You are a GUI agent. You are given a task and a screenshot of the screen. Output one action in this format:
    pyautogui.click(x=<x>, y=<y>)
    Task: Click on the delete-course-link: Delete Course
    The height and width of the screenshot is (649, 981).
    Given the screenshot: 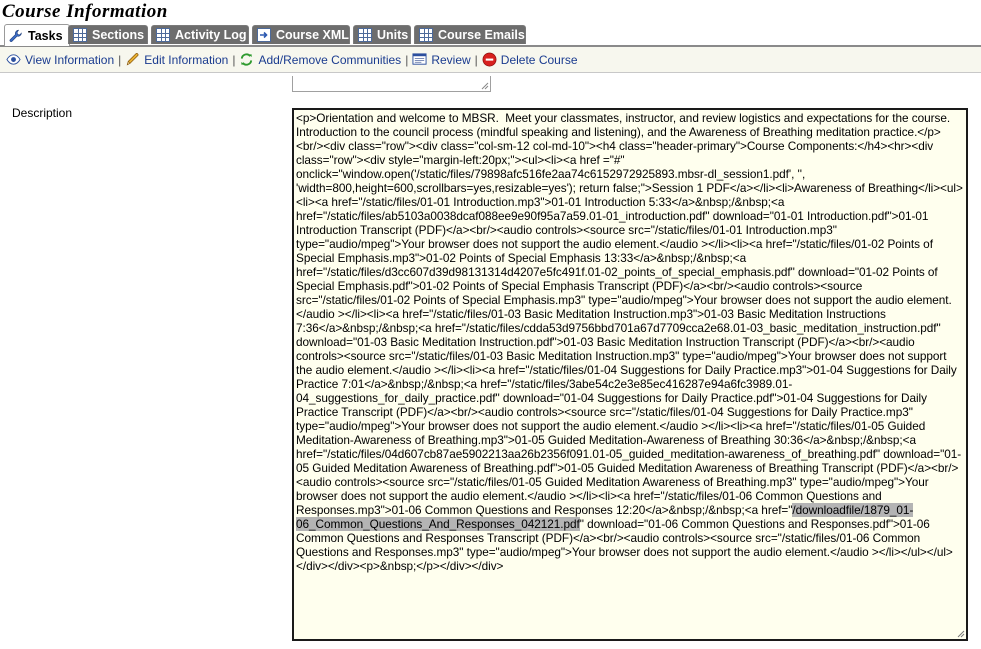 What is the action you would take?
    pyautogui.click(x=530, y=59)
    